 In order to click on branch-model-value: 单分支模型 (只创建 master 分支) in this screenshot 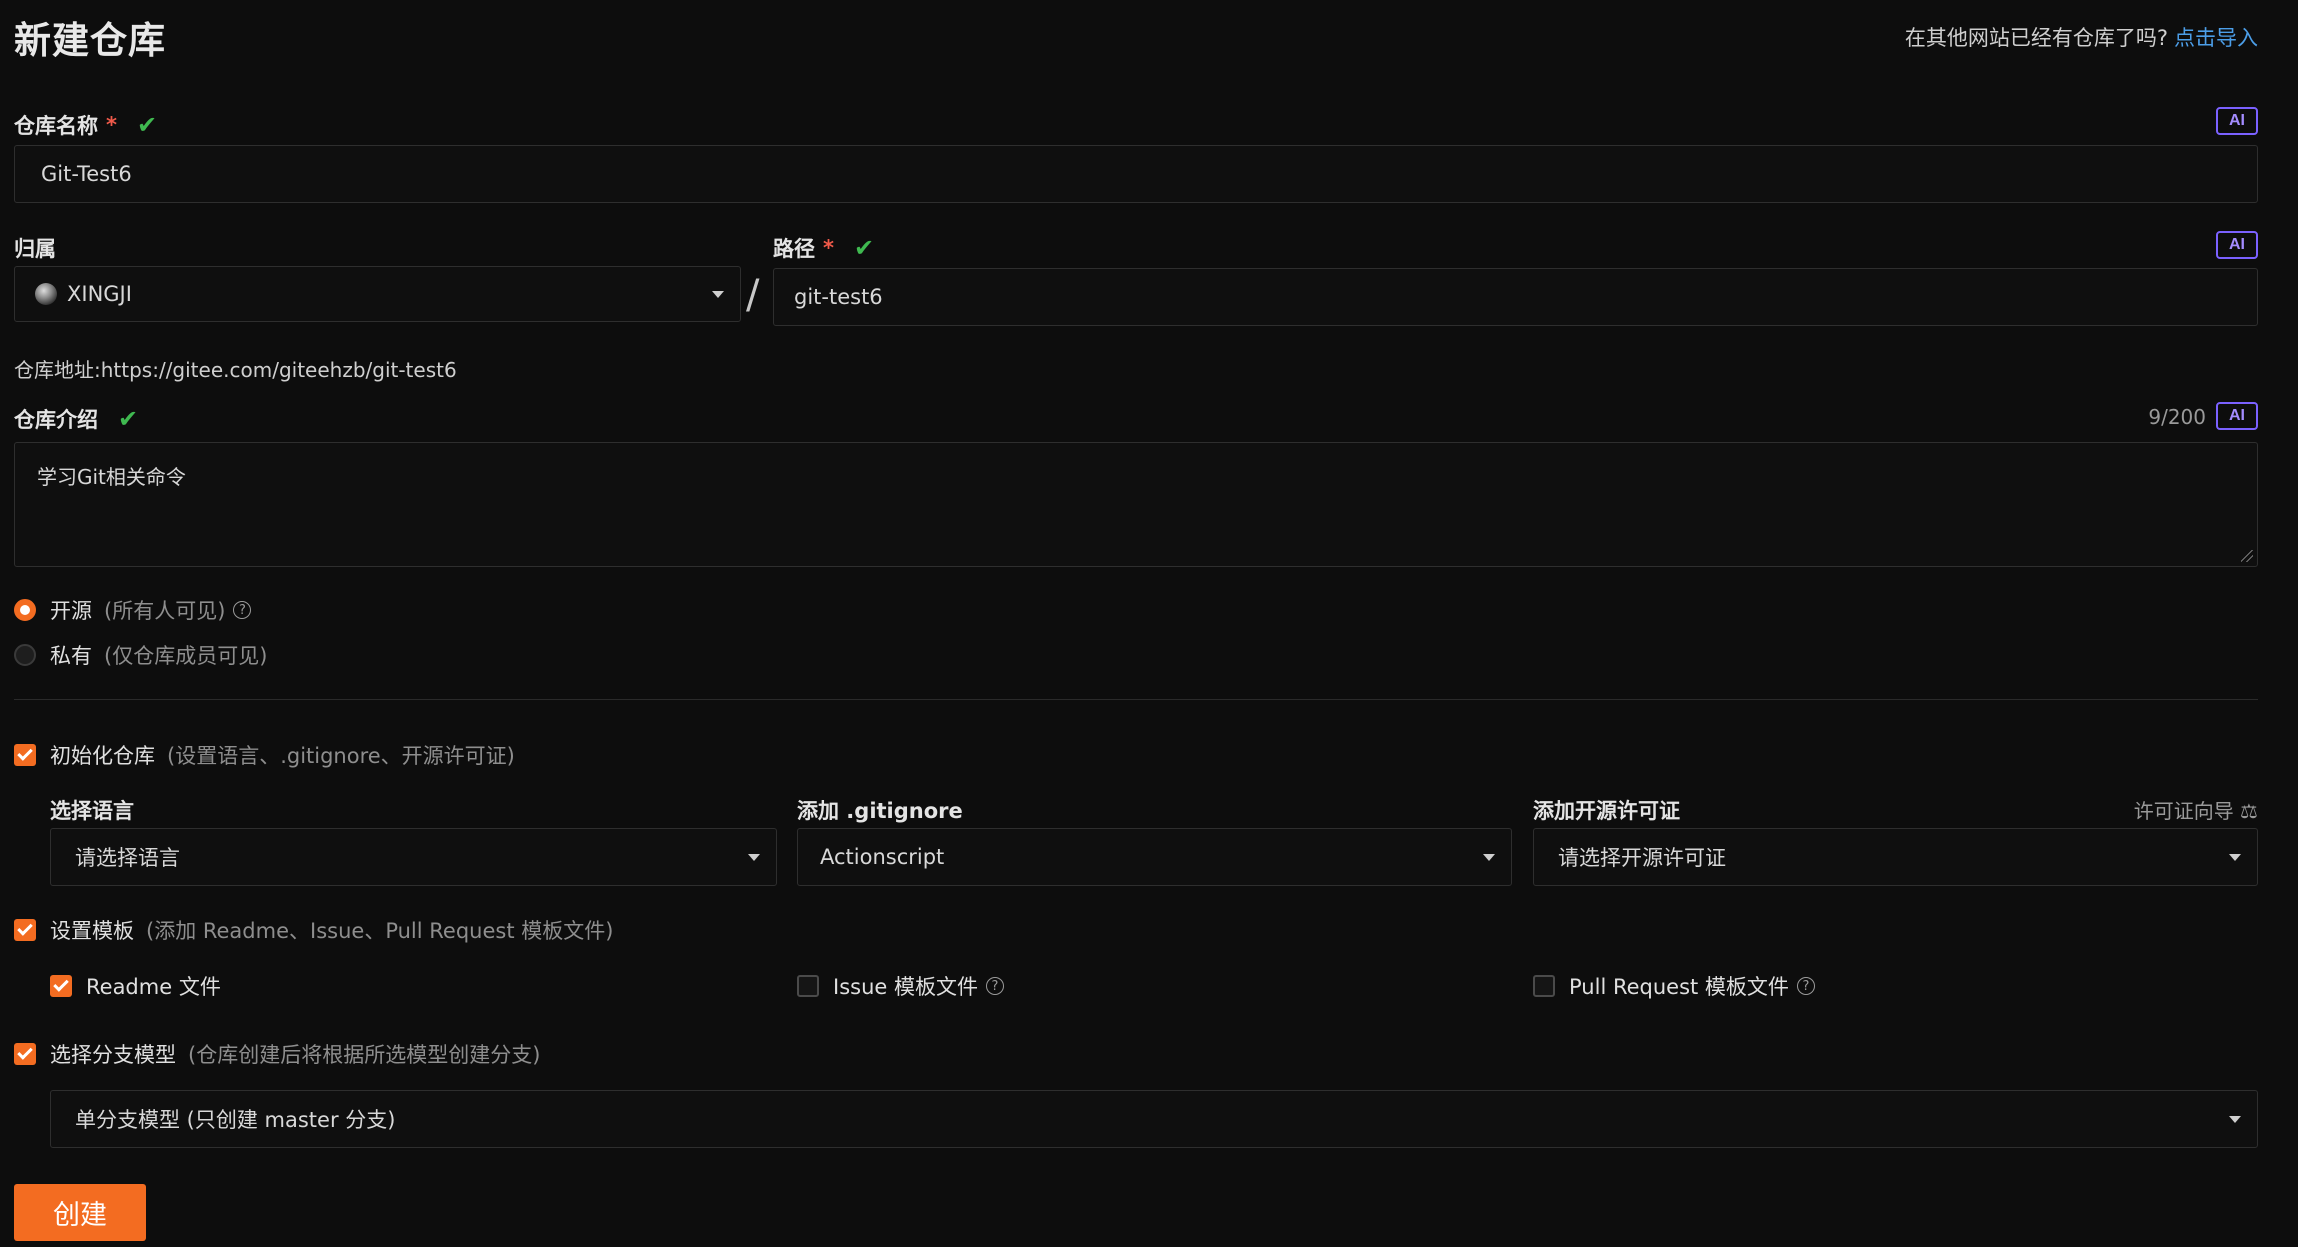, I will do `click(235, 1120)`.